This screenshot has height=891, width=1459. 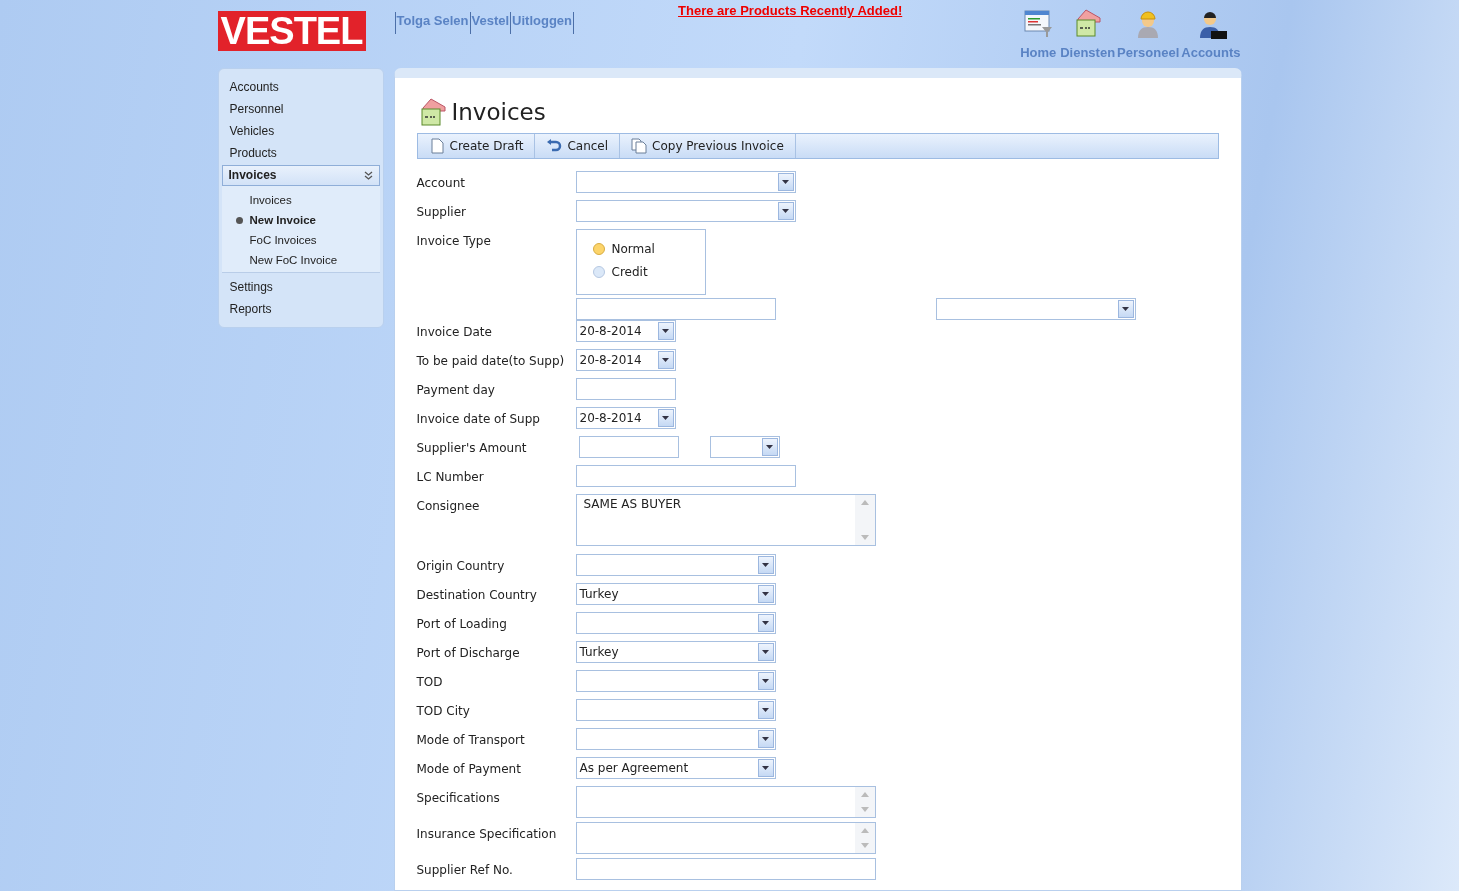 What do you see at coordinates (291, 31) in the screenshot?
I see `vestel-logo: VESTEL` at bounding box center [291, 31].